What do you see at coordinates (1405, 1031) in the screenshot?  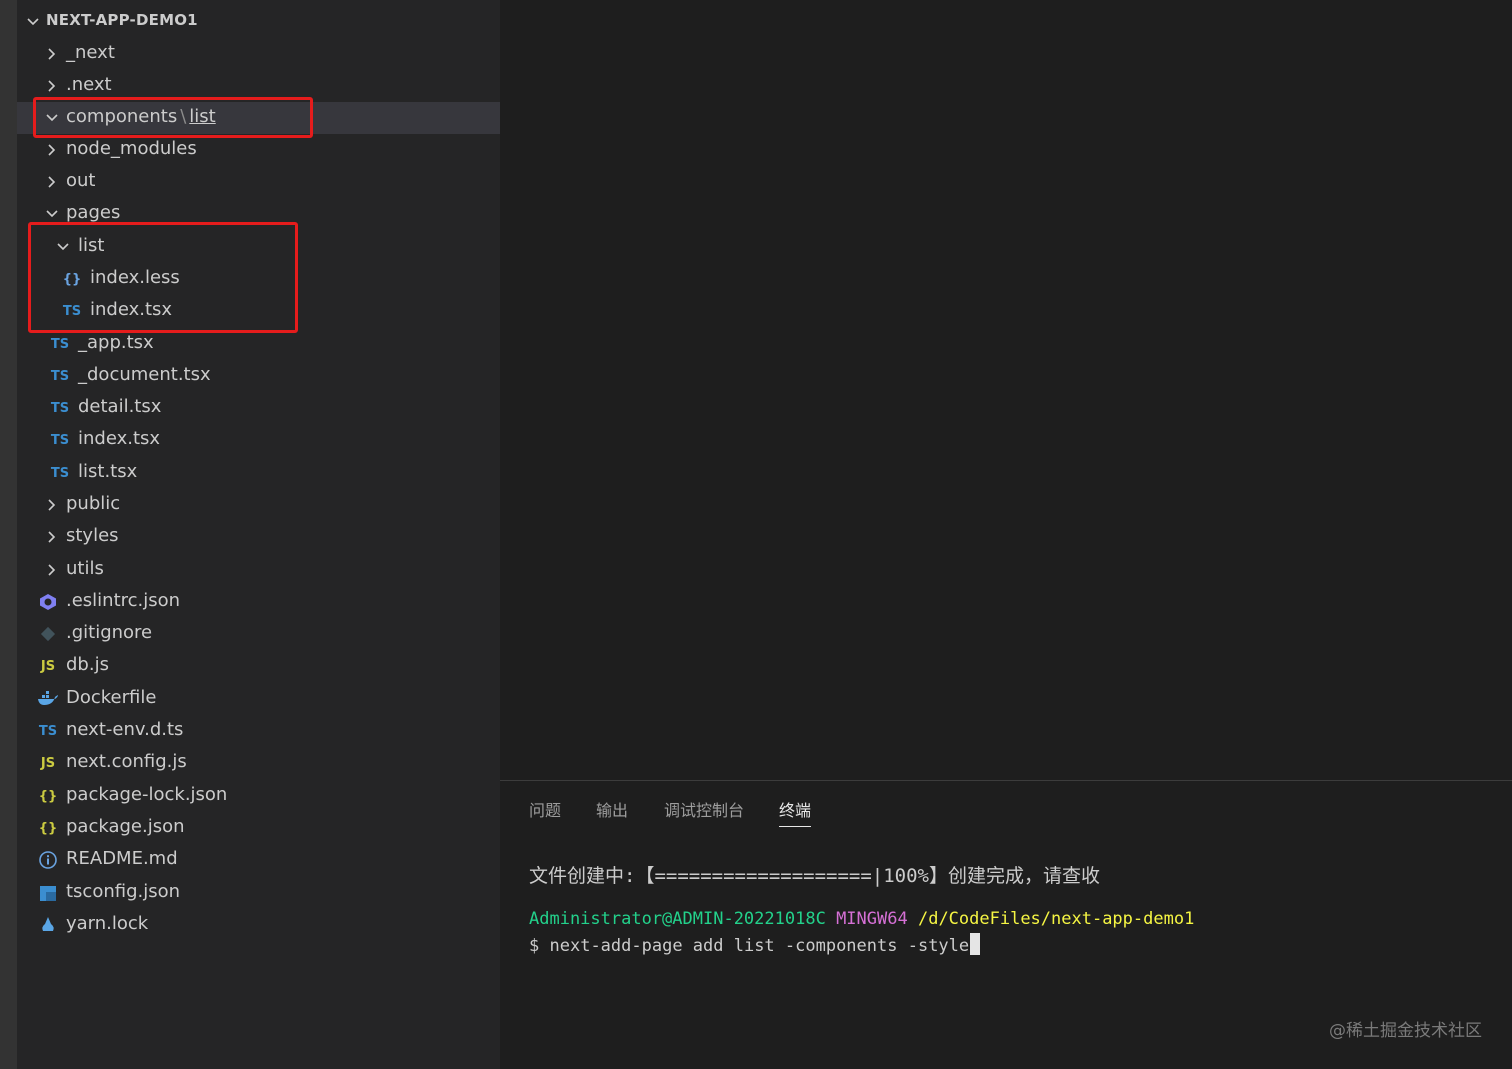 I see `watermark: @稀土掘金技术社区` at bounding box center [1405, 1031].